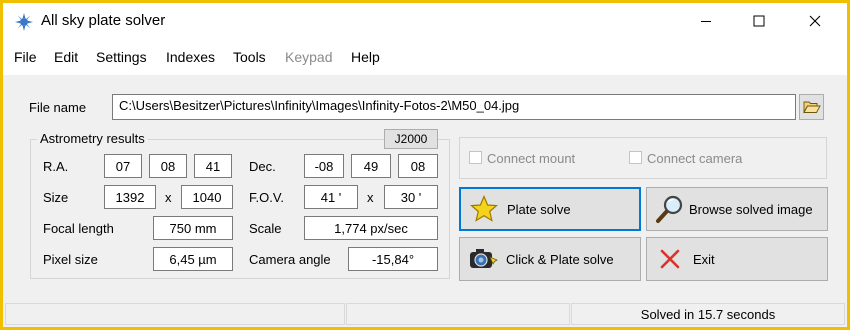 The image size is (850, 330). I want to click on menu-file: File, so click(25, 57).